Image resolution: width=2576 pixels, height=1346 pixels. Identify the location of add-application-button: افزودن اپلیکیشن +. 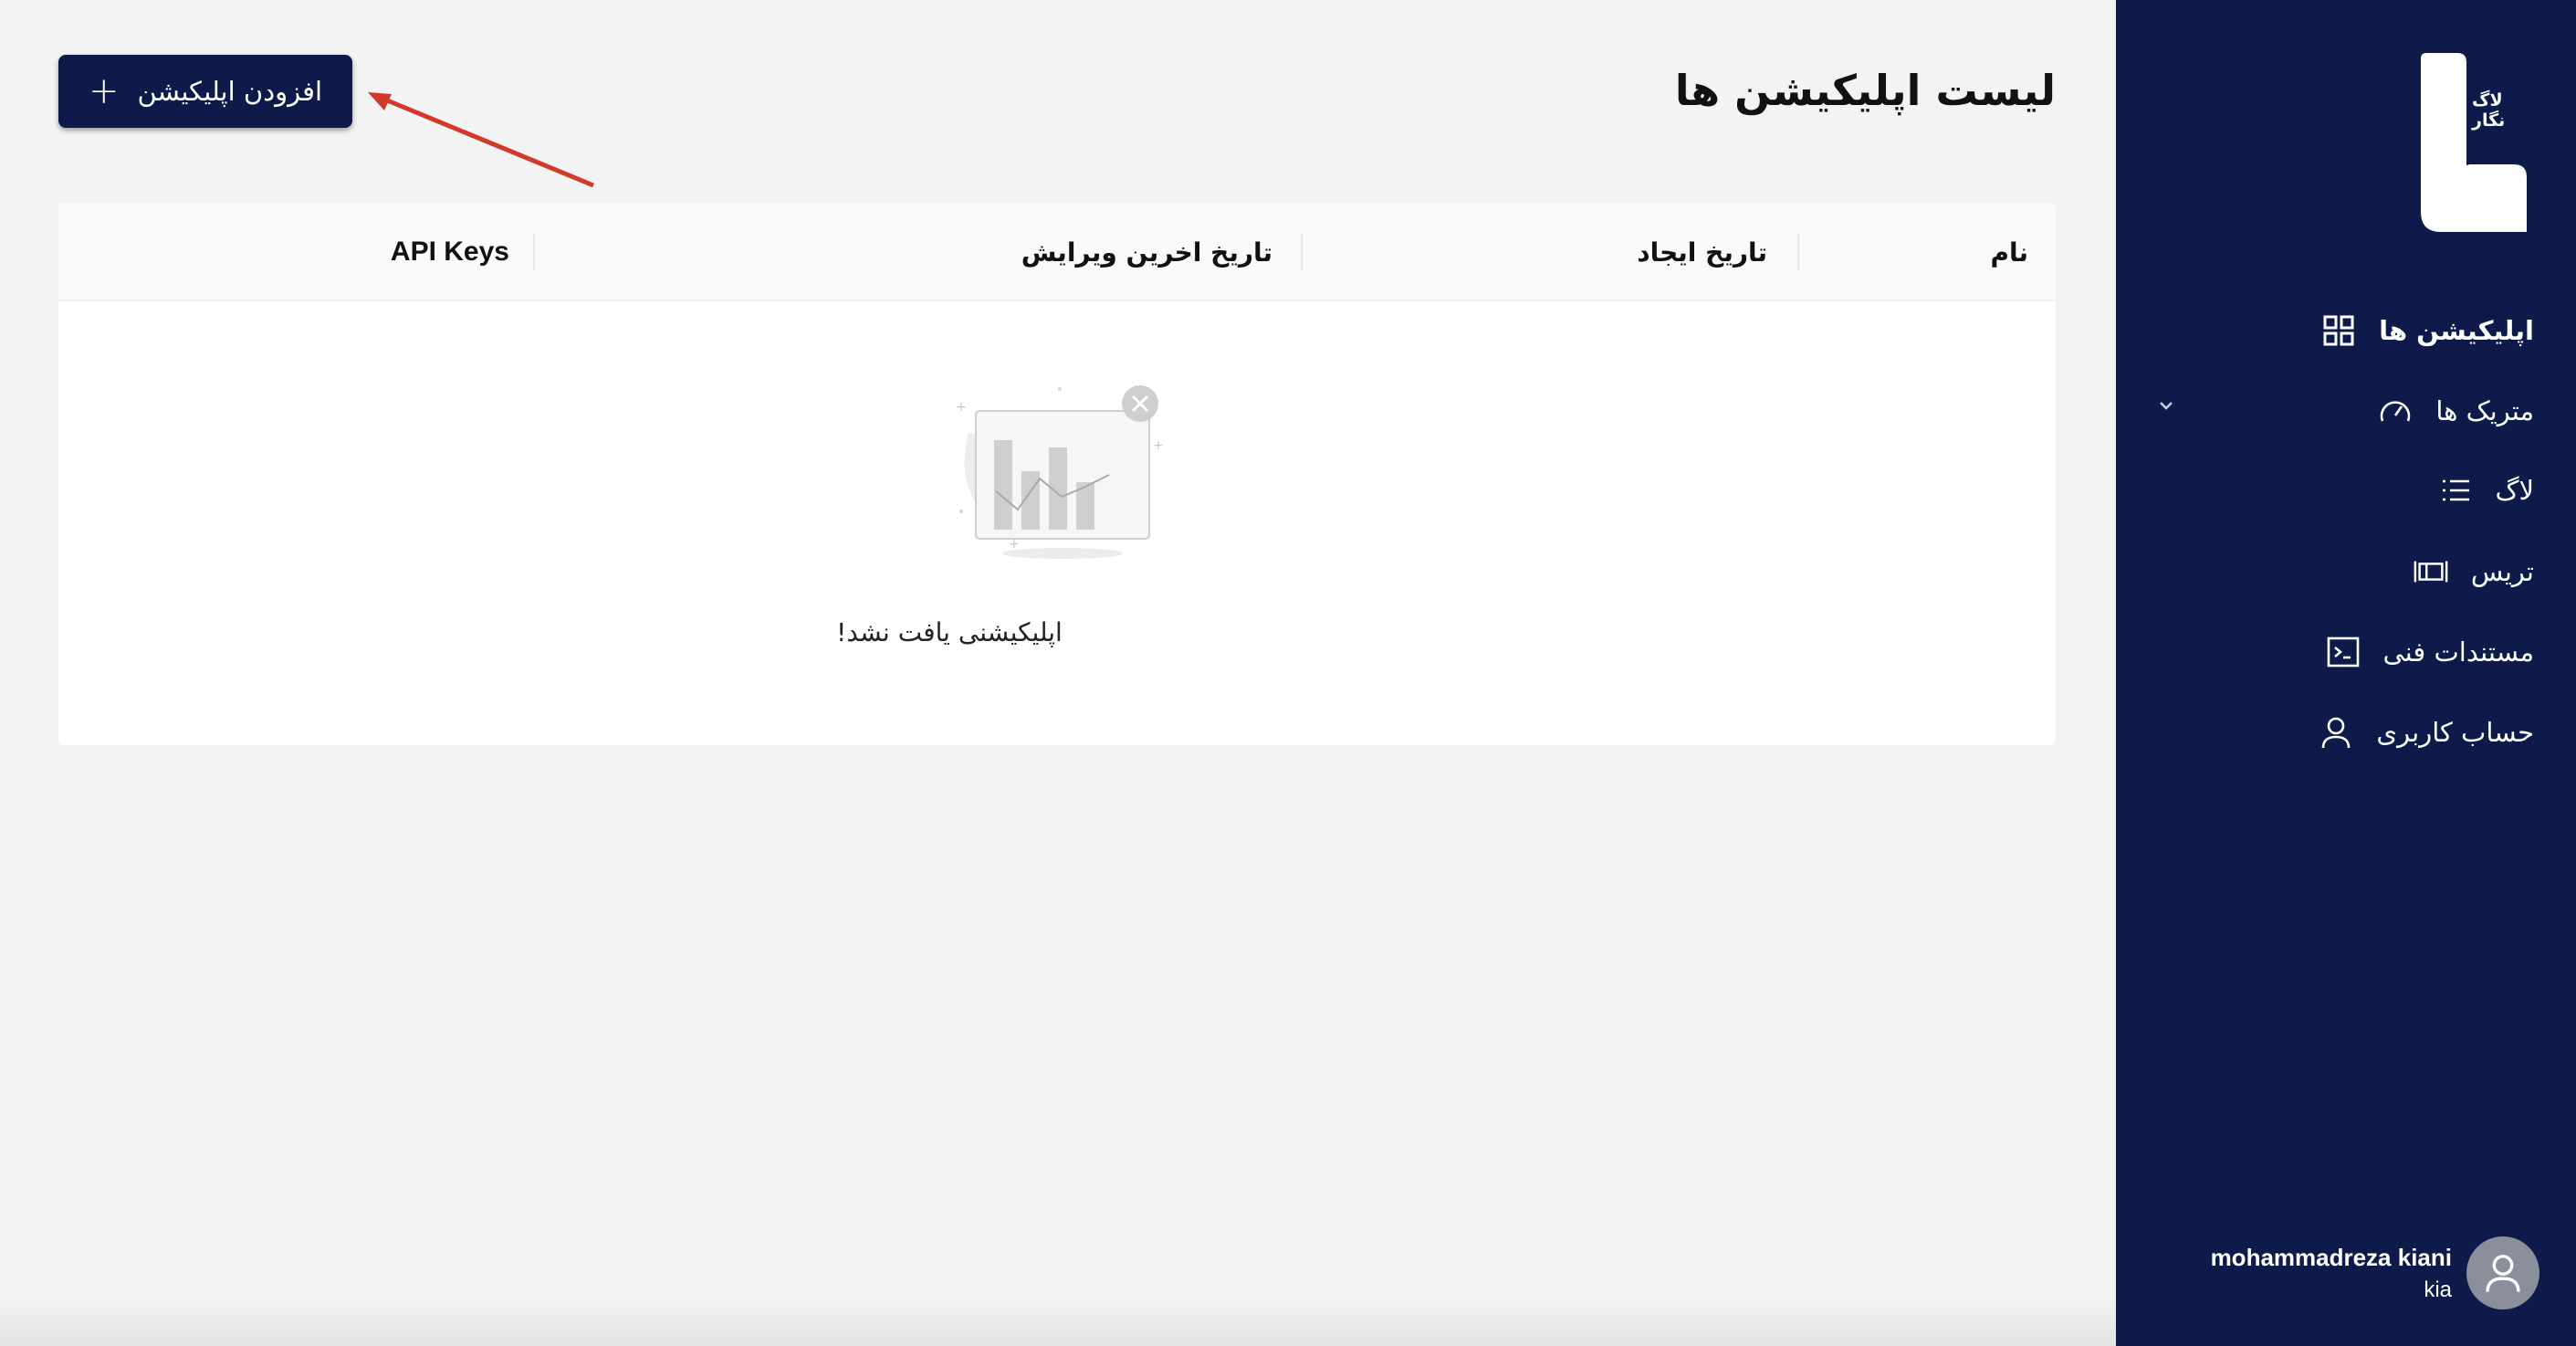
(205, 91).